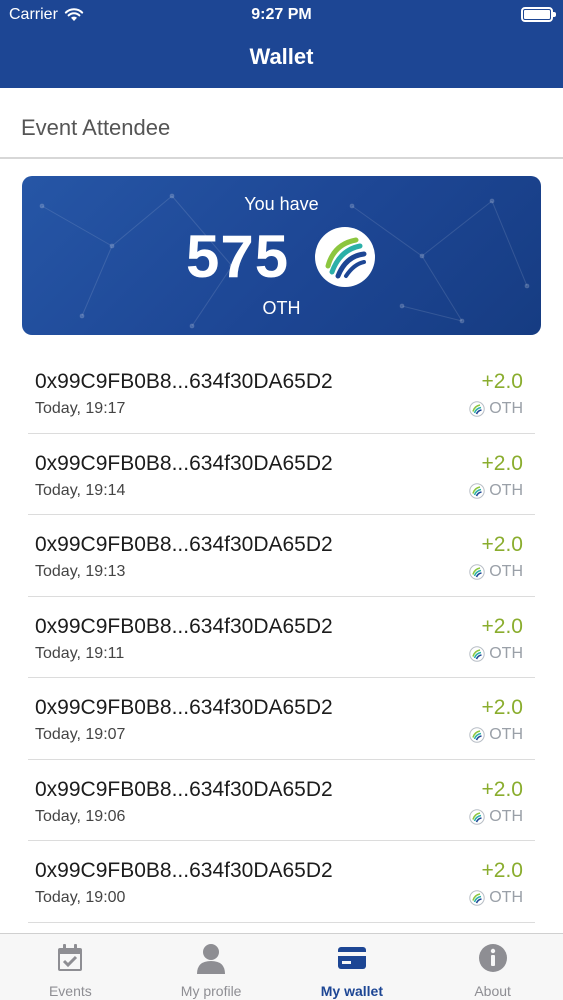  I want to click on transaction-time: Today, 19:06, so click(80, 816).